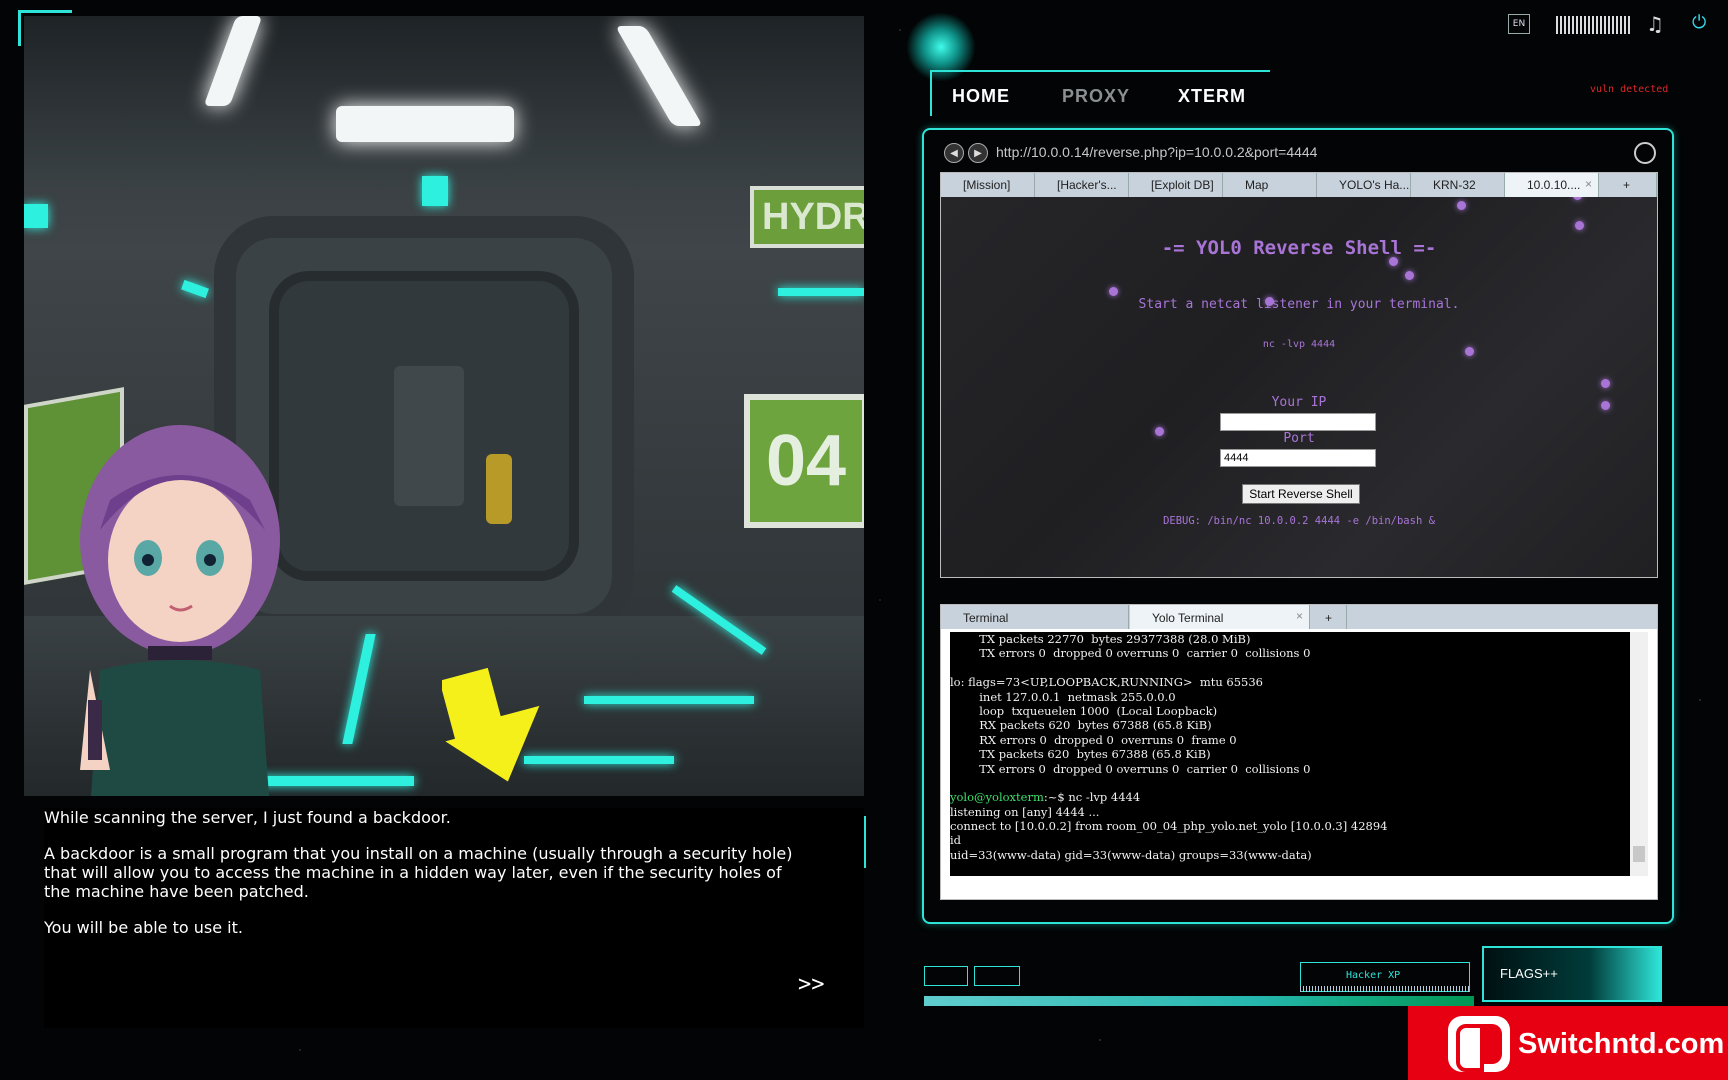 The image size is (1728, 1080). I want to click on power-icon: ⏻, so click(1699, 22).